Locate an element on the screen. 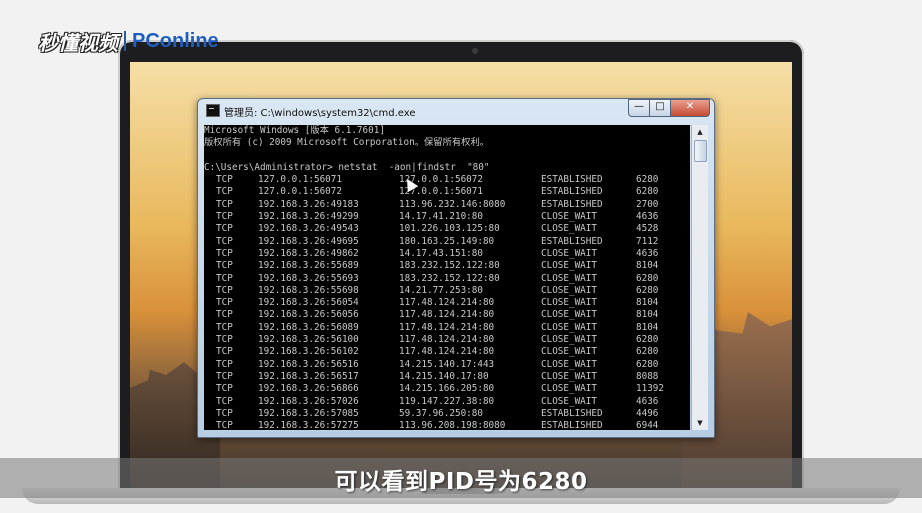  vertical-scrollbar: ▲ ▼ is located at coordinates (699, 277).